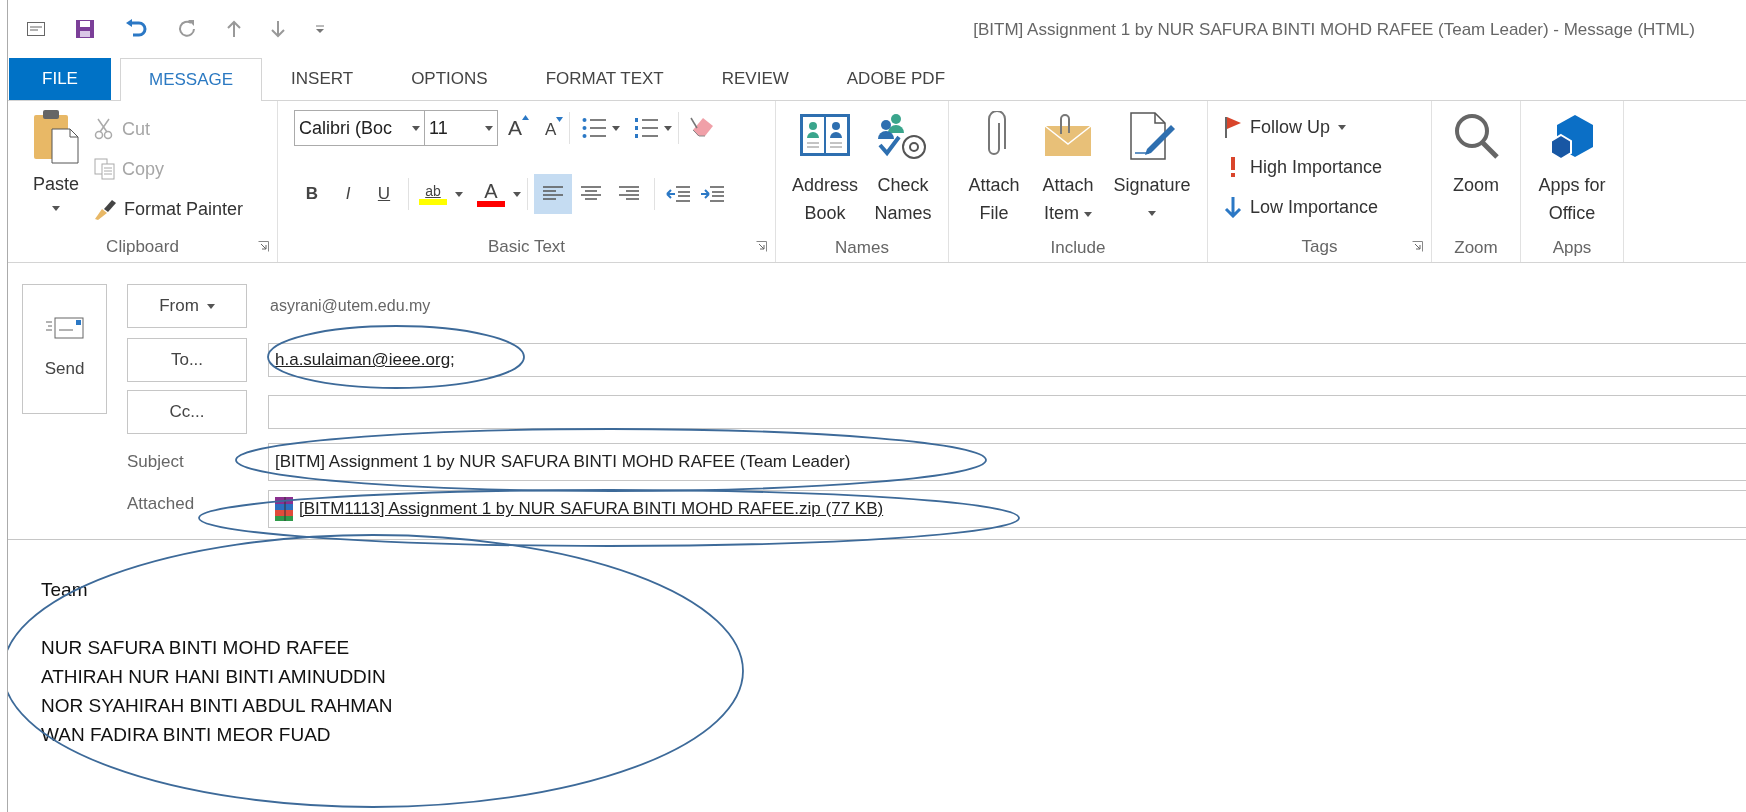  What do you see at coordinates (136, 29) in the screenshot?
I see `undo-icon` at bounding box center [136, 29].